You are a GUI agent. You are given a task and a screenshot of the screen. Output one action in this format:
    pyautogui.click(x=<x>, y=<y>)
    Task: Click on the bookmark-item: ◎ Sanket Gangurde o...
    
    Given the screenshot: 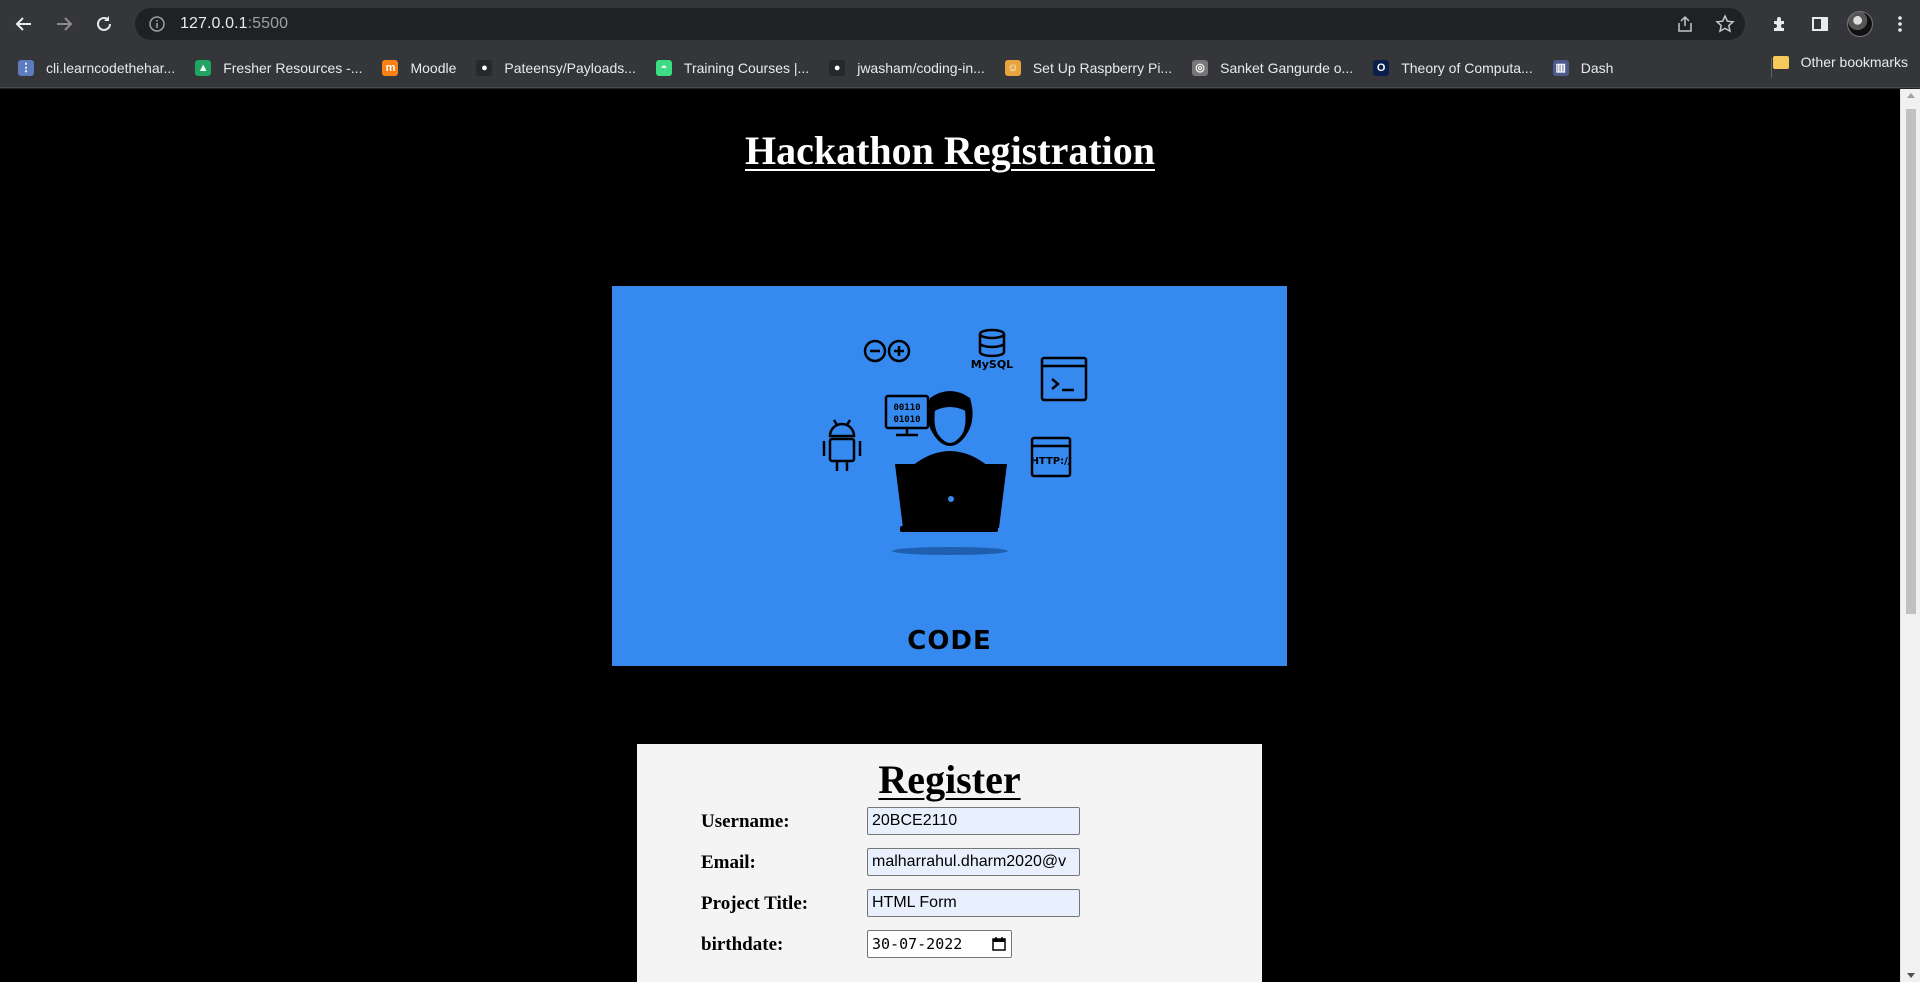 What is the action you would take?
    pyautogui.click(x=1272, y=68)
    